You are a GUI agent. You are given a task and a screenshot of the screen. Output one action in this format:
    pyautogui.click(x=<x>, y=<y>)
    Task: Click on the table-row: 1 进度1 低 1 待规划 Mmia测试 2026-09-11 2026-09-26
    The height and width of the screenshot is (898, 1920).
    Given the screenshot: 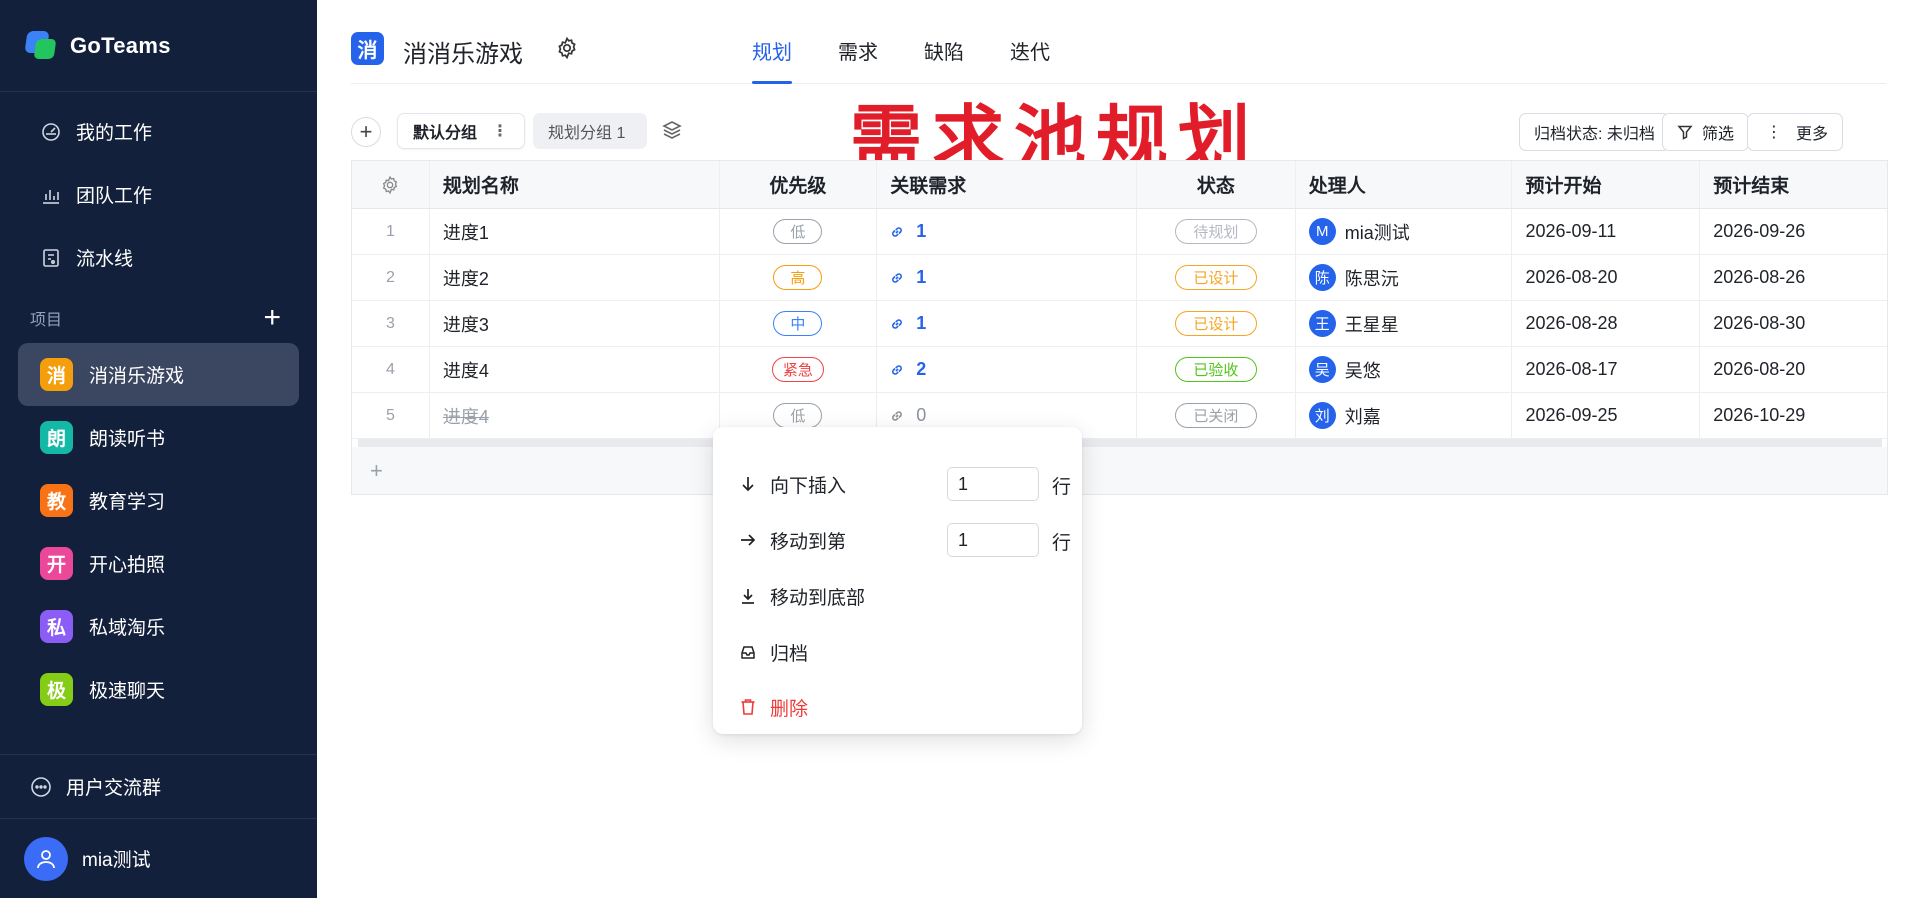 What is the action you would take?
    pyautogui.click(x=1119, y=232)
    